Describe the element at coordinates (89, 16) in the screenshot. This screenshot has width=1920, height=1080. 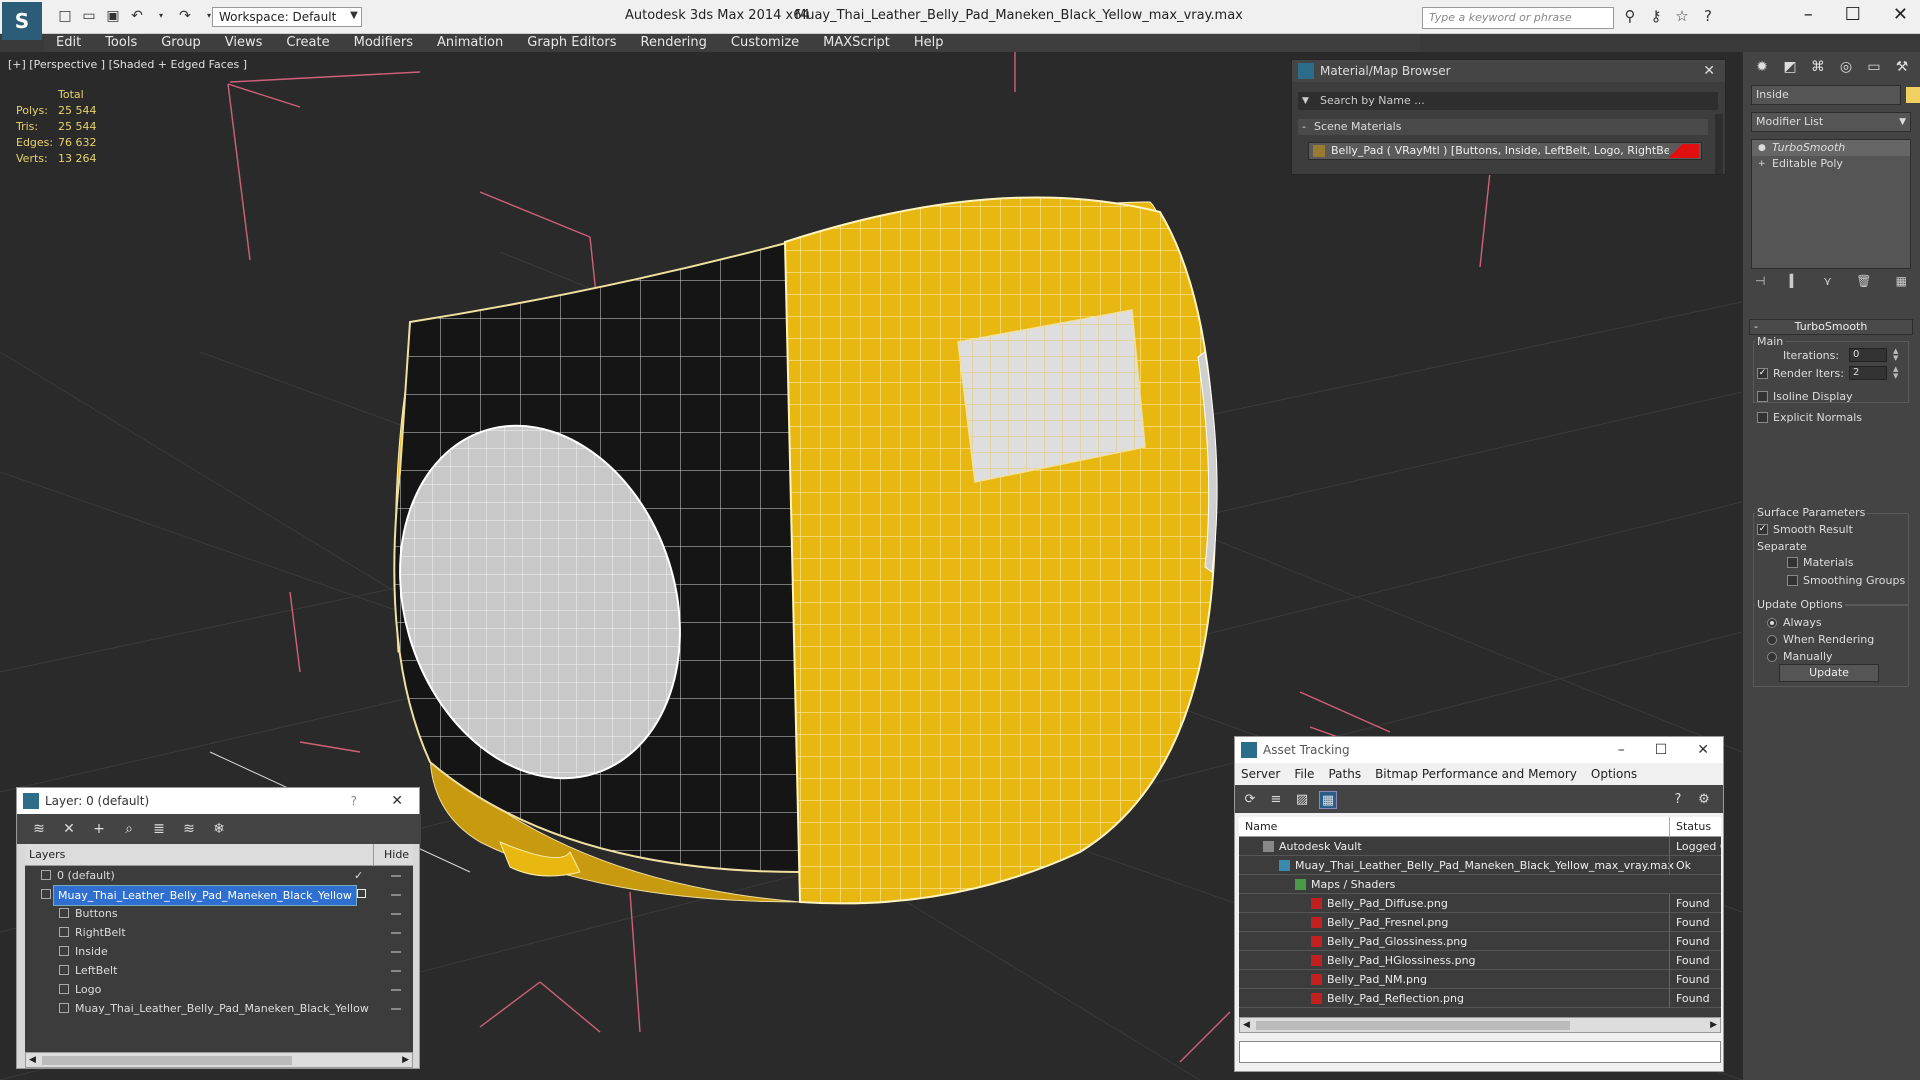
I see `open-file-icon: ▭` at that location.